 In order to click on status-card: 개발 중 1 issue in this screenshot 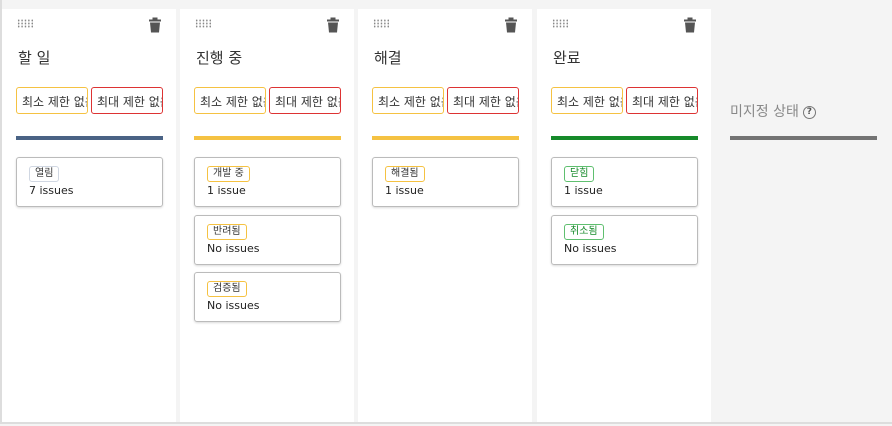, I will do `click(267, 182)`.